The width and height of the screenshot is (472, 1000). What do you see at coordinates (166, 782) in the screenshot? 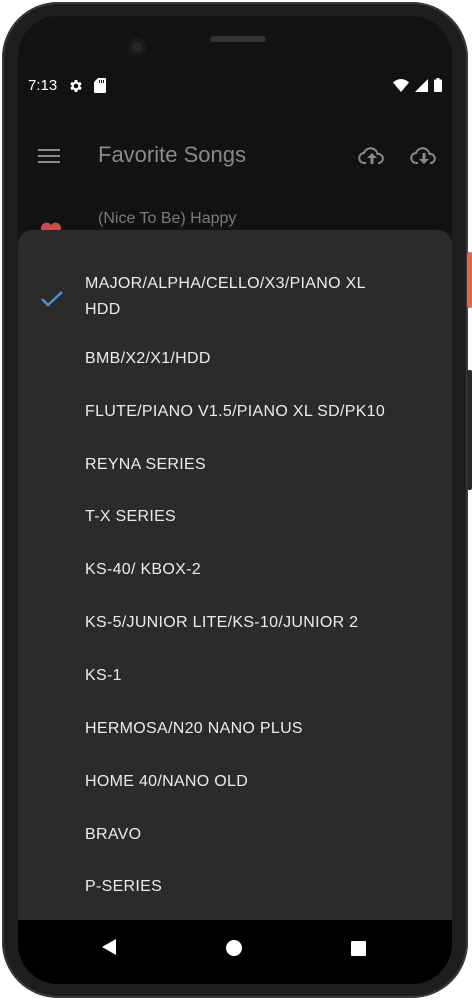
I see `menu-item-home40: HOME 40/NANO OLD` at bounding box center [166, 782].